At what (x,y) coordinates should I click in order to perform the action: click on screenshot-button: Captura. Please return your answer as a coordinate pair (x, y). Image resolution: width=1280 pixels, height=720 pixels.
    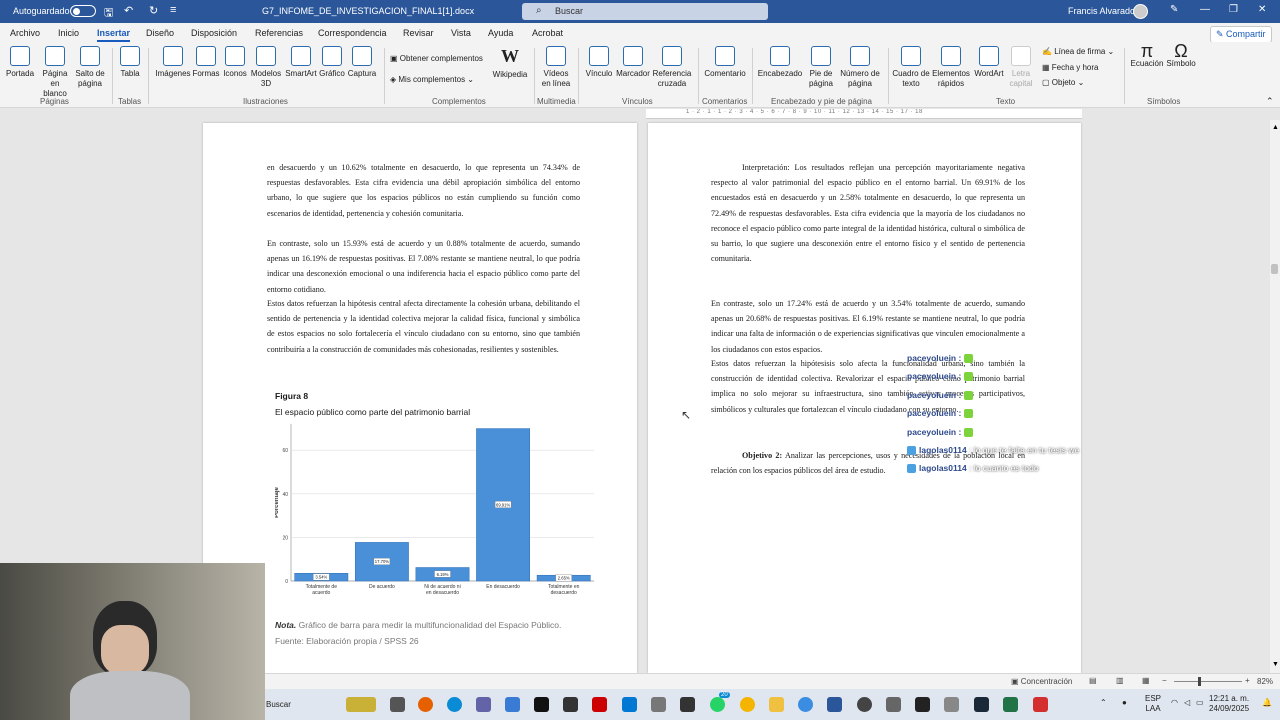
    Looking at the image, I should click on (362, 62).